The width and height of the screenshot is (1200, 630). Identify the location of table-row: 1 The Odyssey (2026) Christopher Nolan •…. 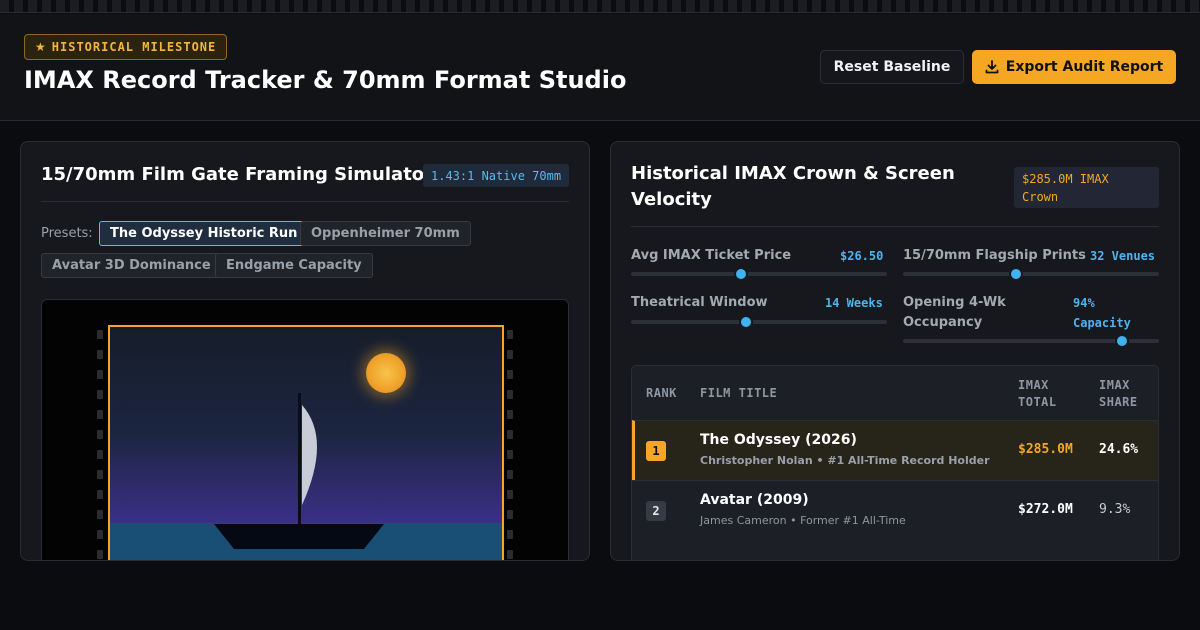
(895, 450).